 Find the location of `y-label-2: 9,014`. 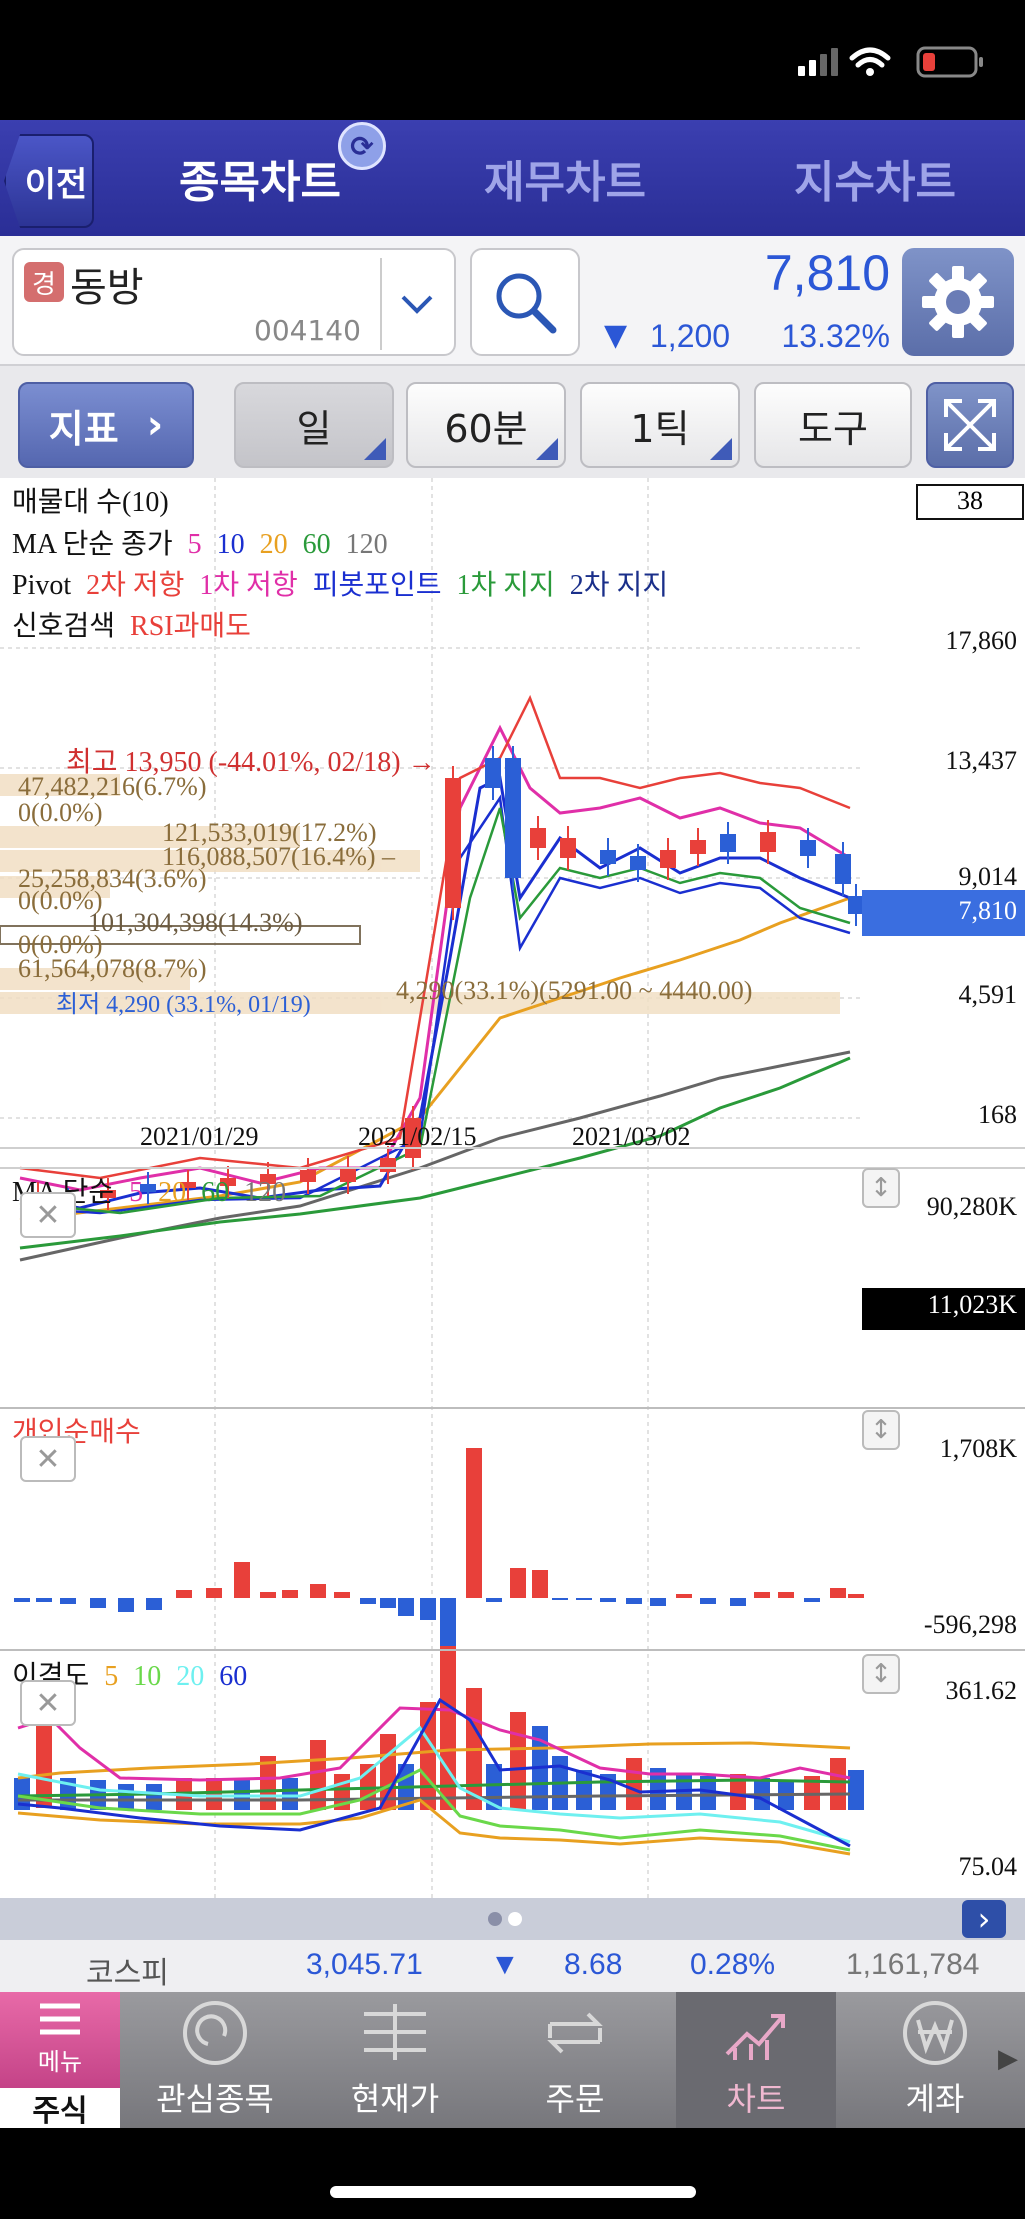

y-label-2: 9,014 is located at coordinates (988, 876).